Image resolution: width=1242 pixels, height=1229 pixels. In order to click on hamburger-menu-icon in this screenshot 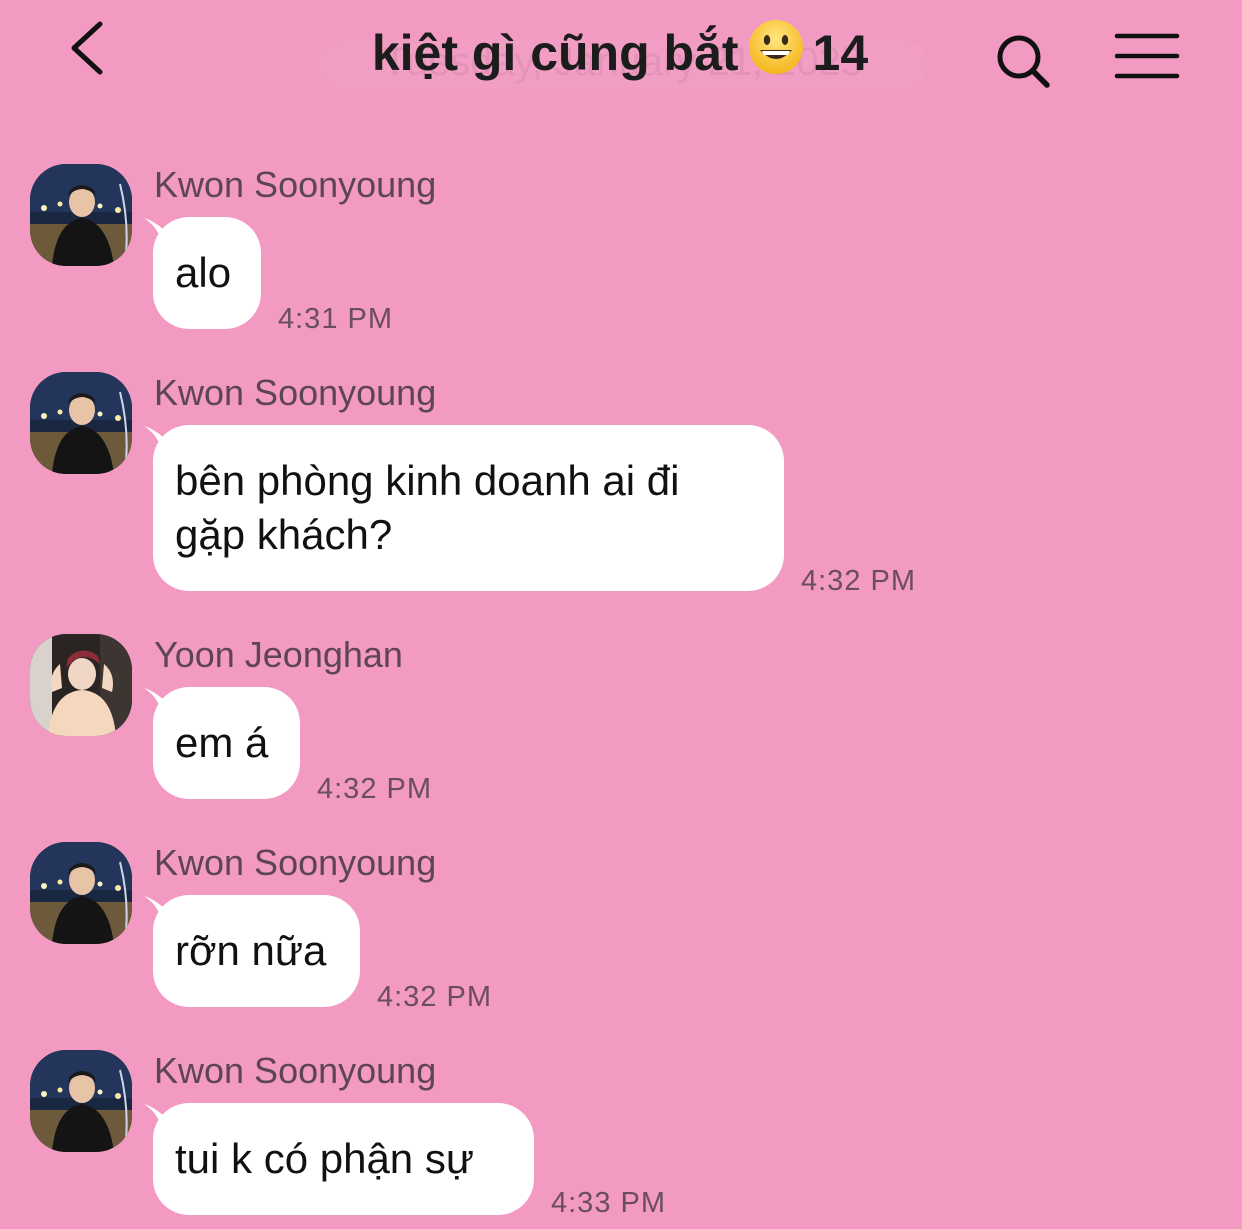, I will do `click(1147, 56)`.